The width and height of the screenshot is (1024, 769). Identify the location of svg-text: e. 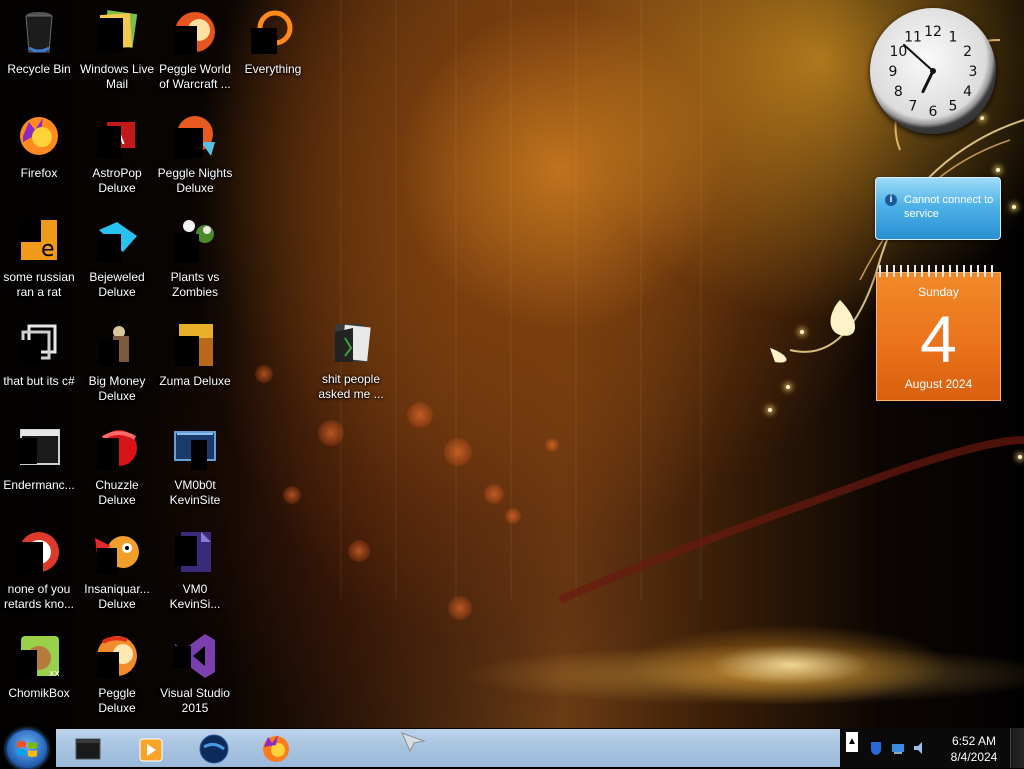
(48, 249).